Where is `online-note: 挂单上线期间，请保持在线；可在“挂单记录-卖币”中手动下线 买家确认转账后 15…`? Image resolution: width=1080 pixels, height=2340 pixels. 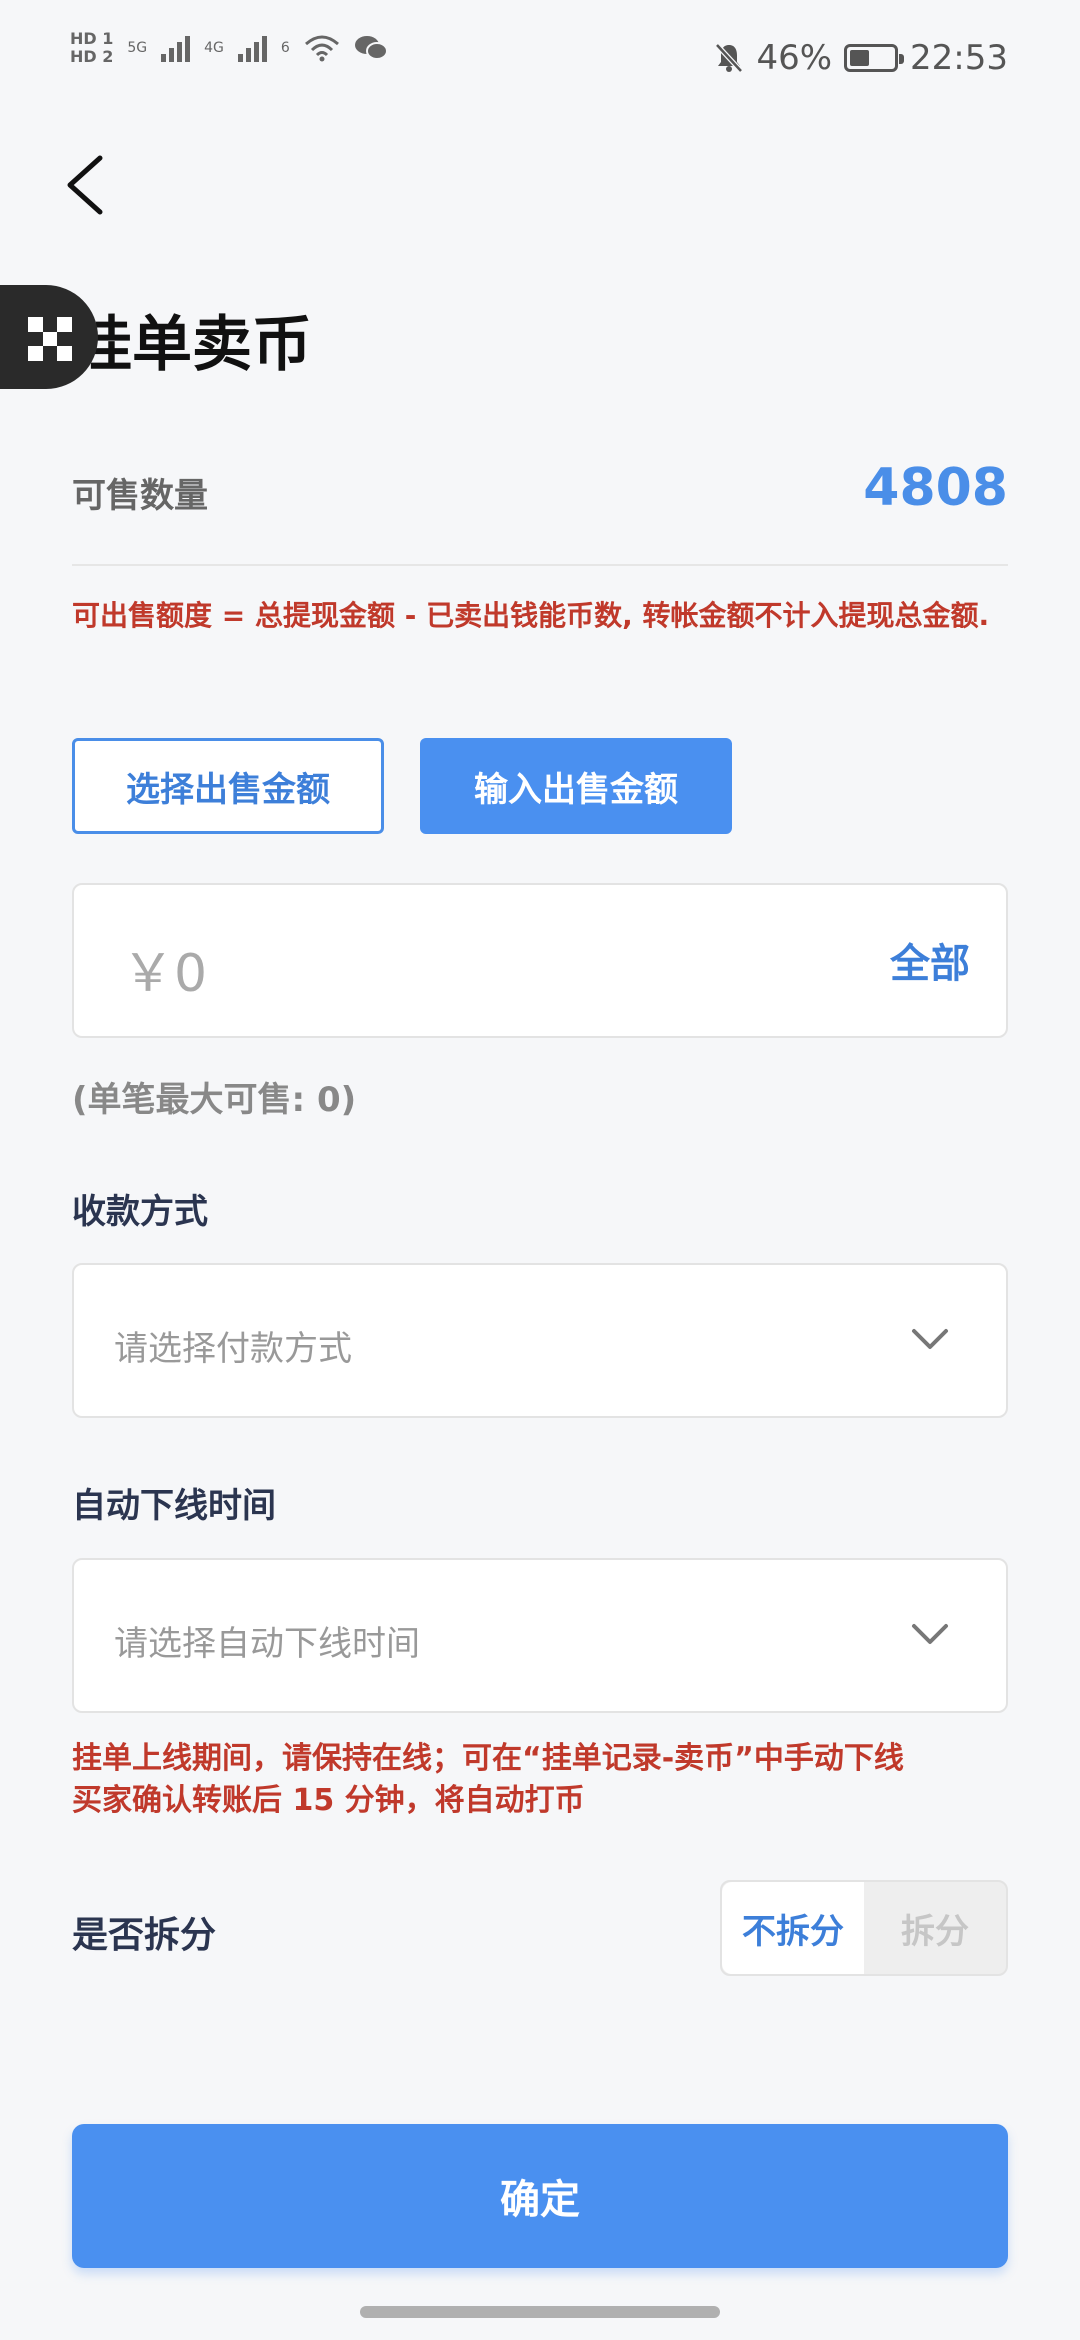 online-note: 挂单上线期间，请保持在线；可在“挂单记录-卖币”中手动下线 买家确认转账后 15… is located at coordinates (488, 1780).